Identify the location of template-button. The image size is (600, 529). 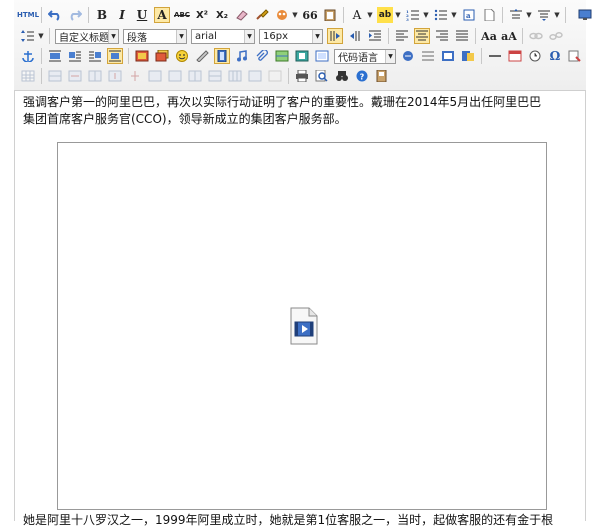
(428, 56).